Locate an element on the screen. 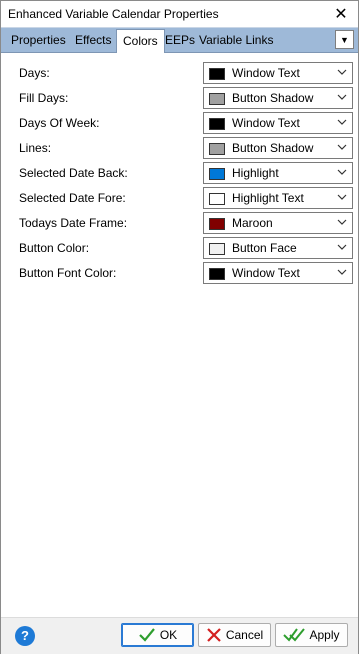 This screenshot has height=654, width=359. row-label: Days Of Week: is located at coordinates (59, 123).